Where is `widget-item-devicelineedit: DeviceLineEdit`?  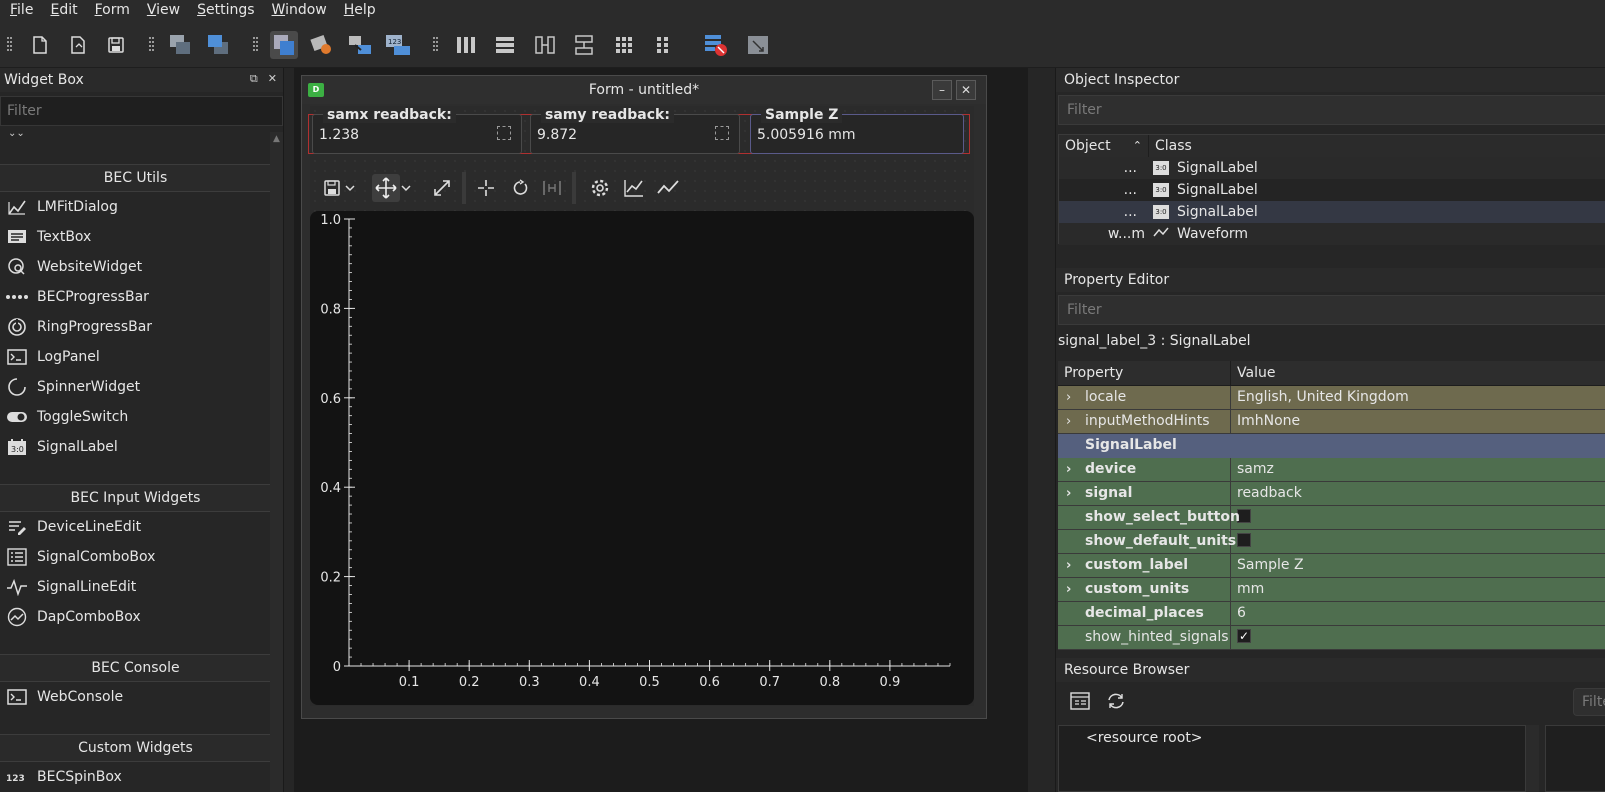
widget-item-devicelineedit: DeviceLineEdit is located at coordinates (135, 527).